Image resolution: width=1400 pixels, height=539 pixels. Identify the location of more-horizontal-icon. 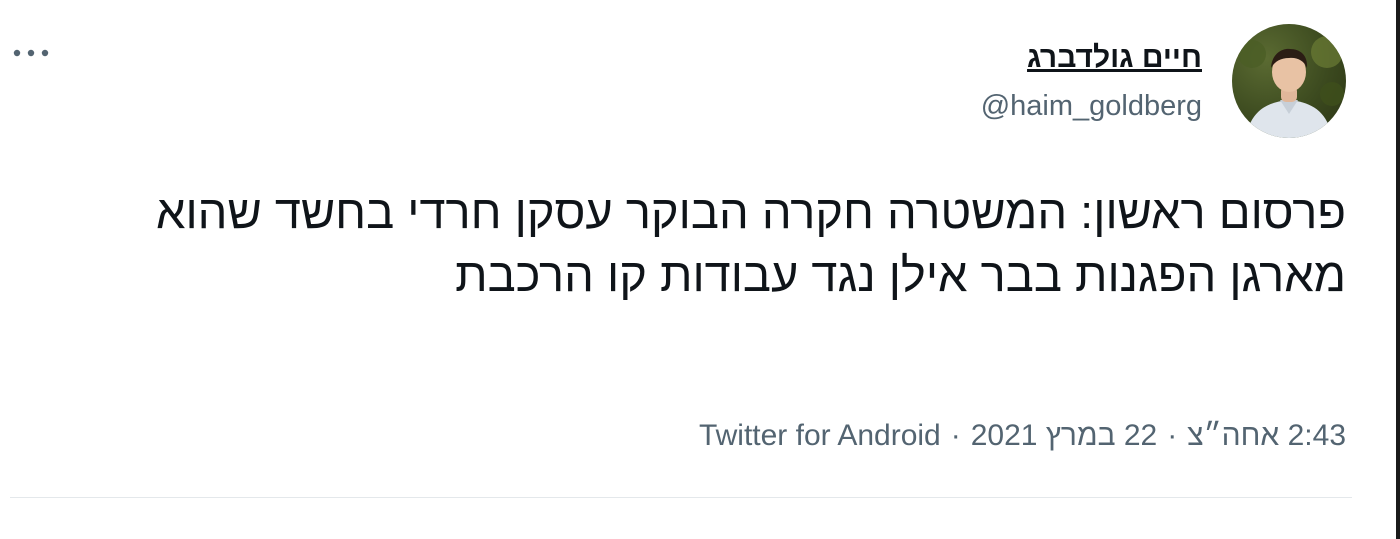
(31, 53).